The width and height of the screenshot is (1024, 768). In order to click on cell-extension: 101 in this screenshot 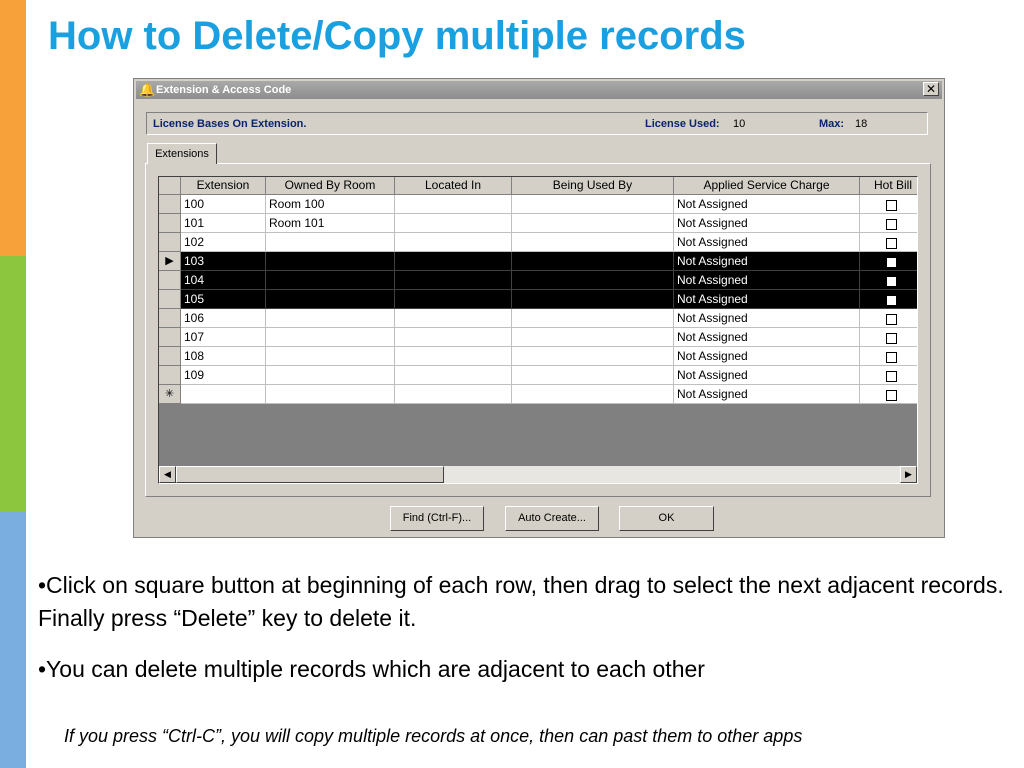, I will do `click(223, 223)`.